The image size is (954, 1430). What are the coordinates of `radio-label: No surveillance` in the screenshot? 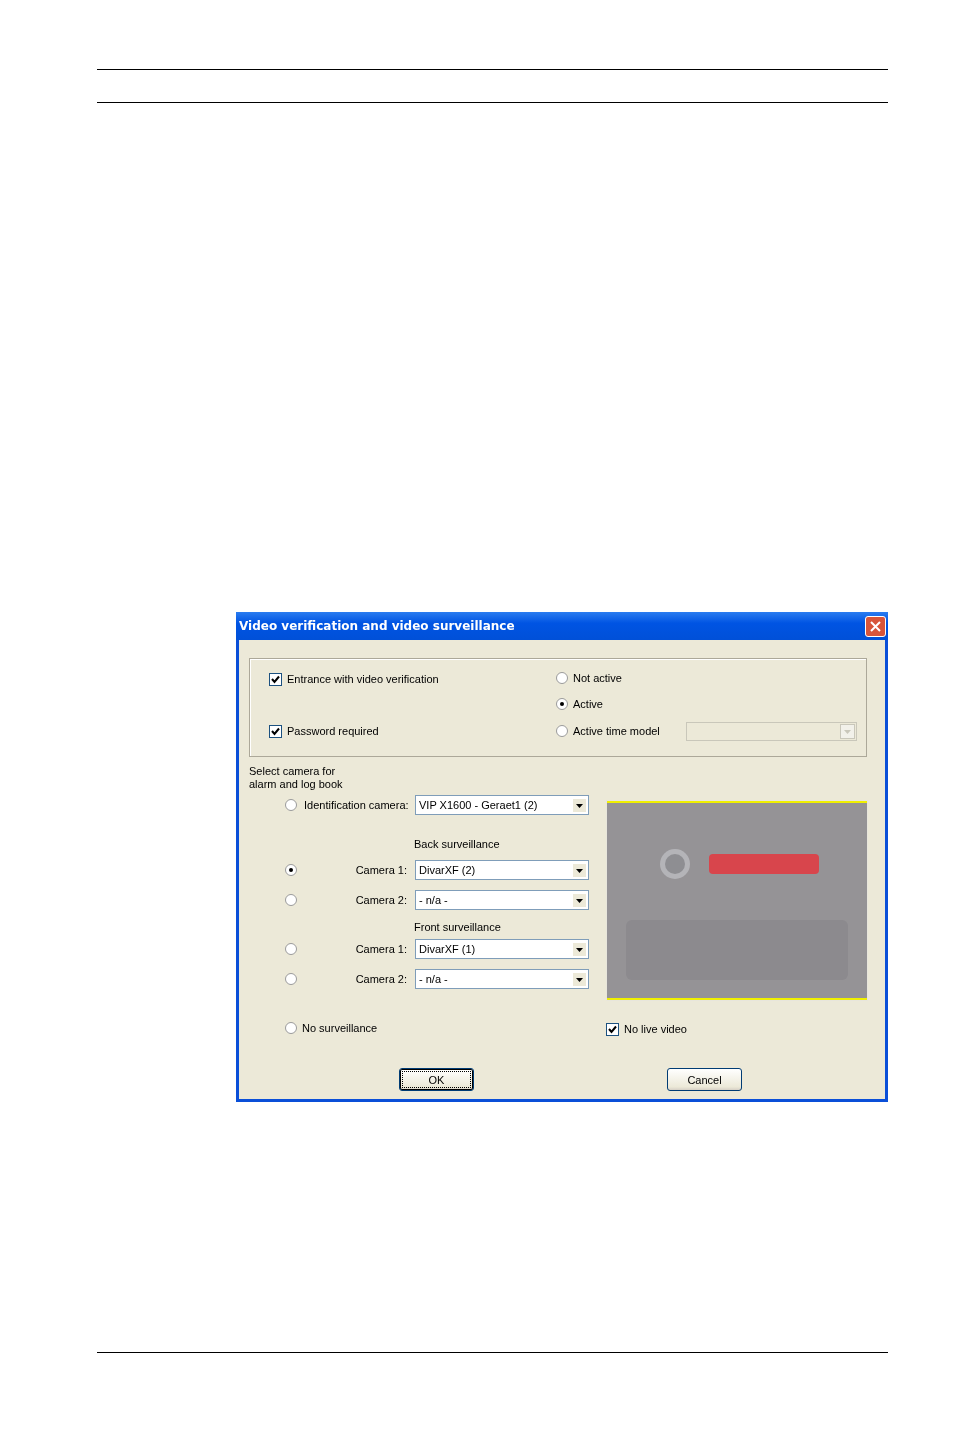 It's located at (340, 1028).